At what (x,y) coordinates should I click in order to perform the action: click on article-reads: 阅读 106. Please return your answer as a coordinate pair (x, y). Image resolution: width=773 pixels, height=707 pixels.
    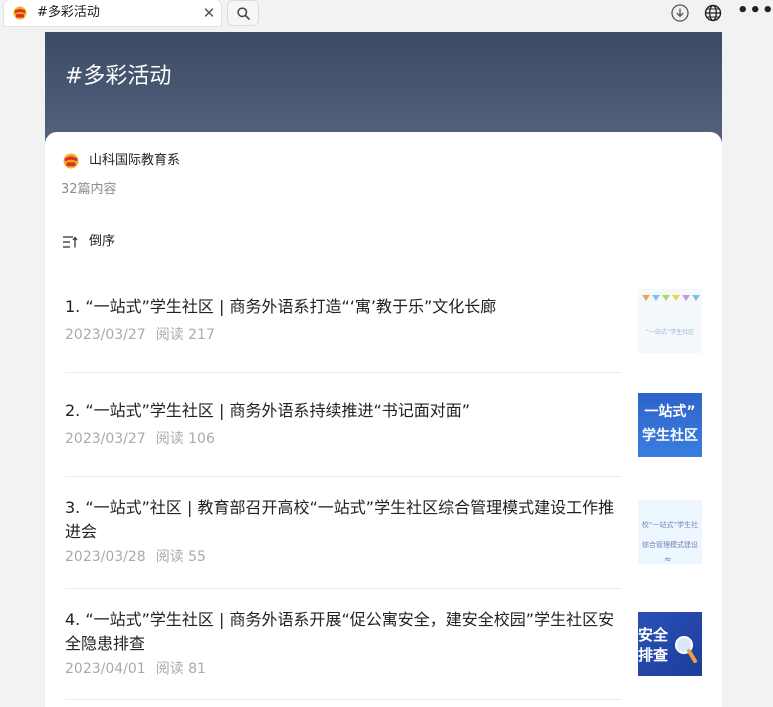
    Looking at the image, I should click on (185, 439).